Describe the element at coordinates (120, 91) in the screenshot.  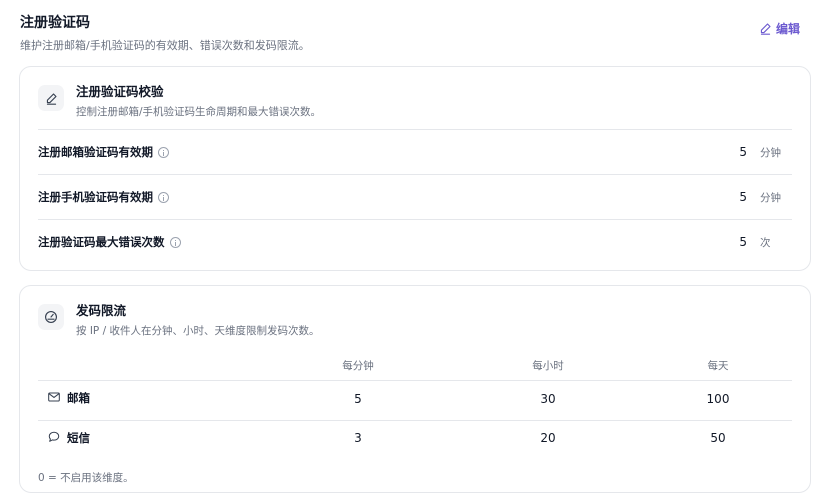
I see `verify-card-title: 注册验证码校验` at that location.